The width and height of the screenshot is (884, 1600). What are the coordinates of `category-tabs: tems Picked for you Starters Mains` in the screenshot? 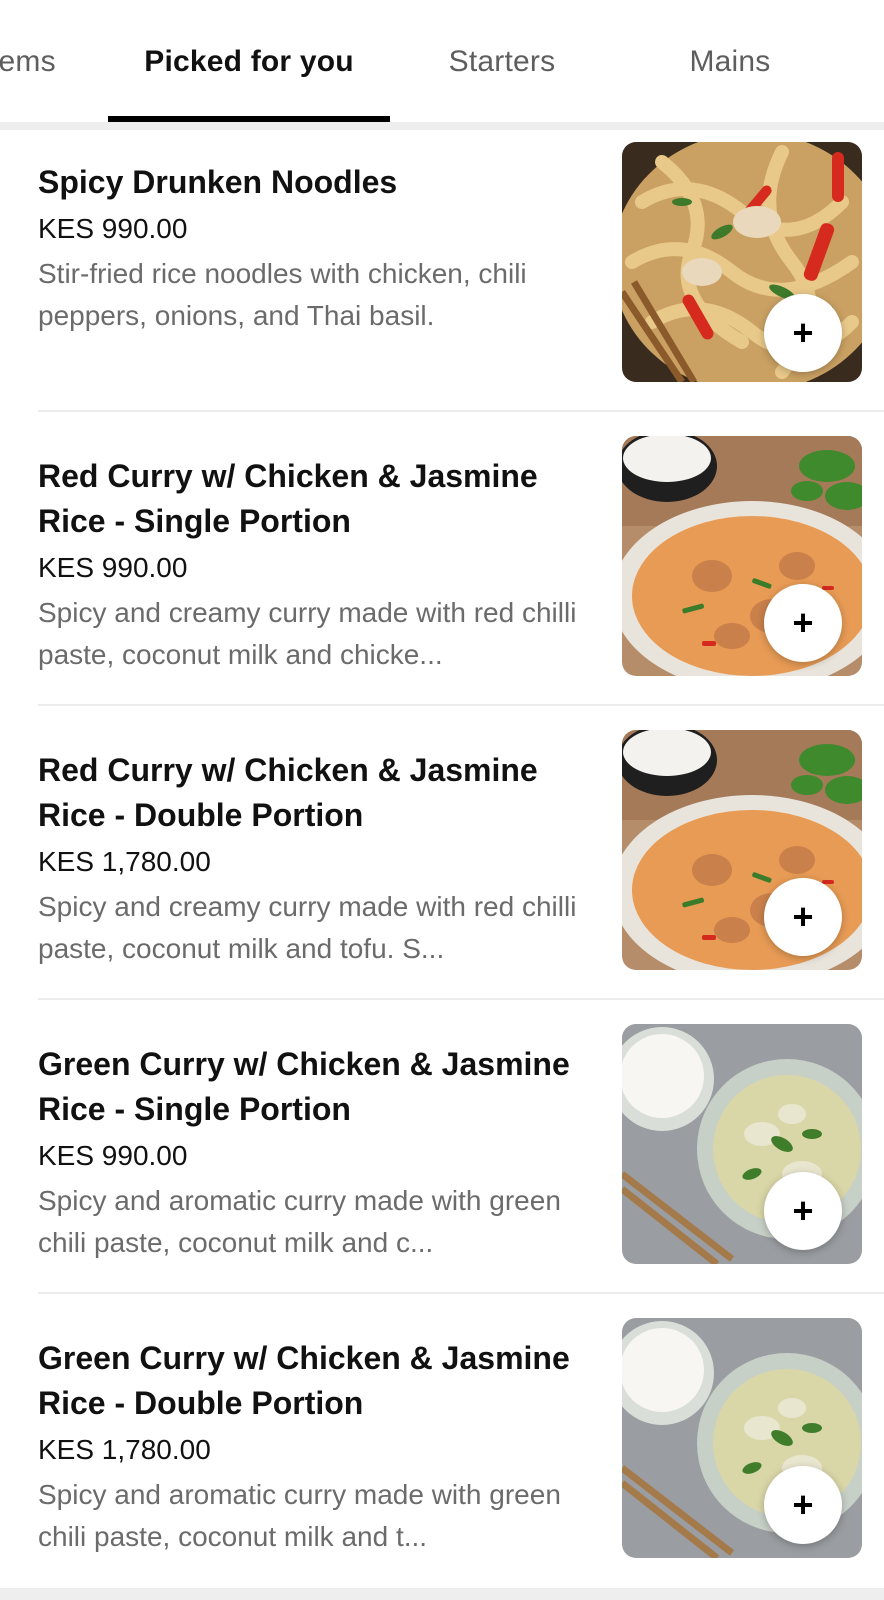 It's located at (442, 62).